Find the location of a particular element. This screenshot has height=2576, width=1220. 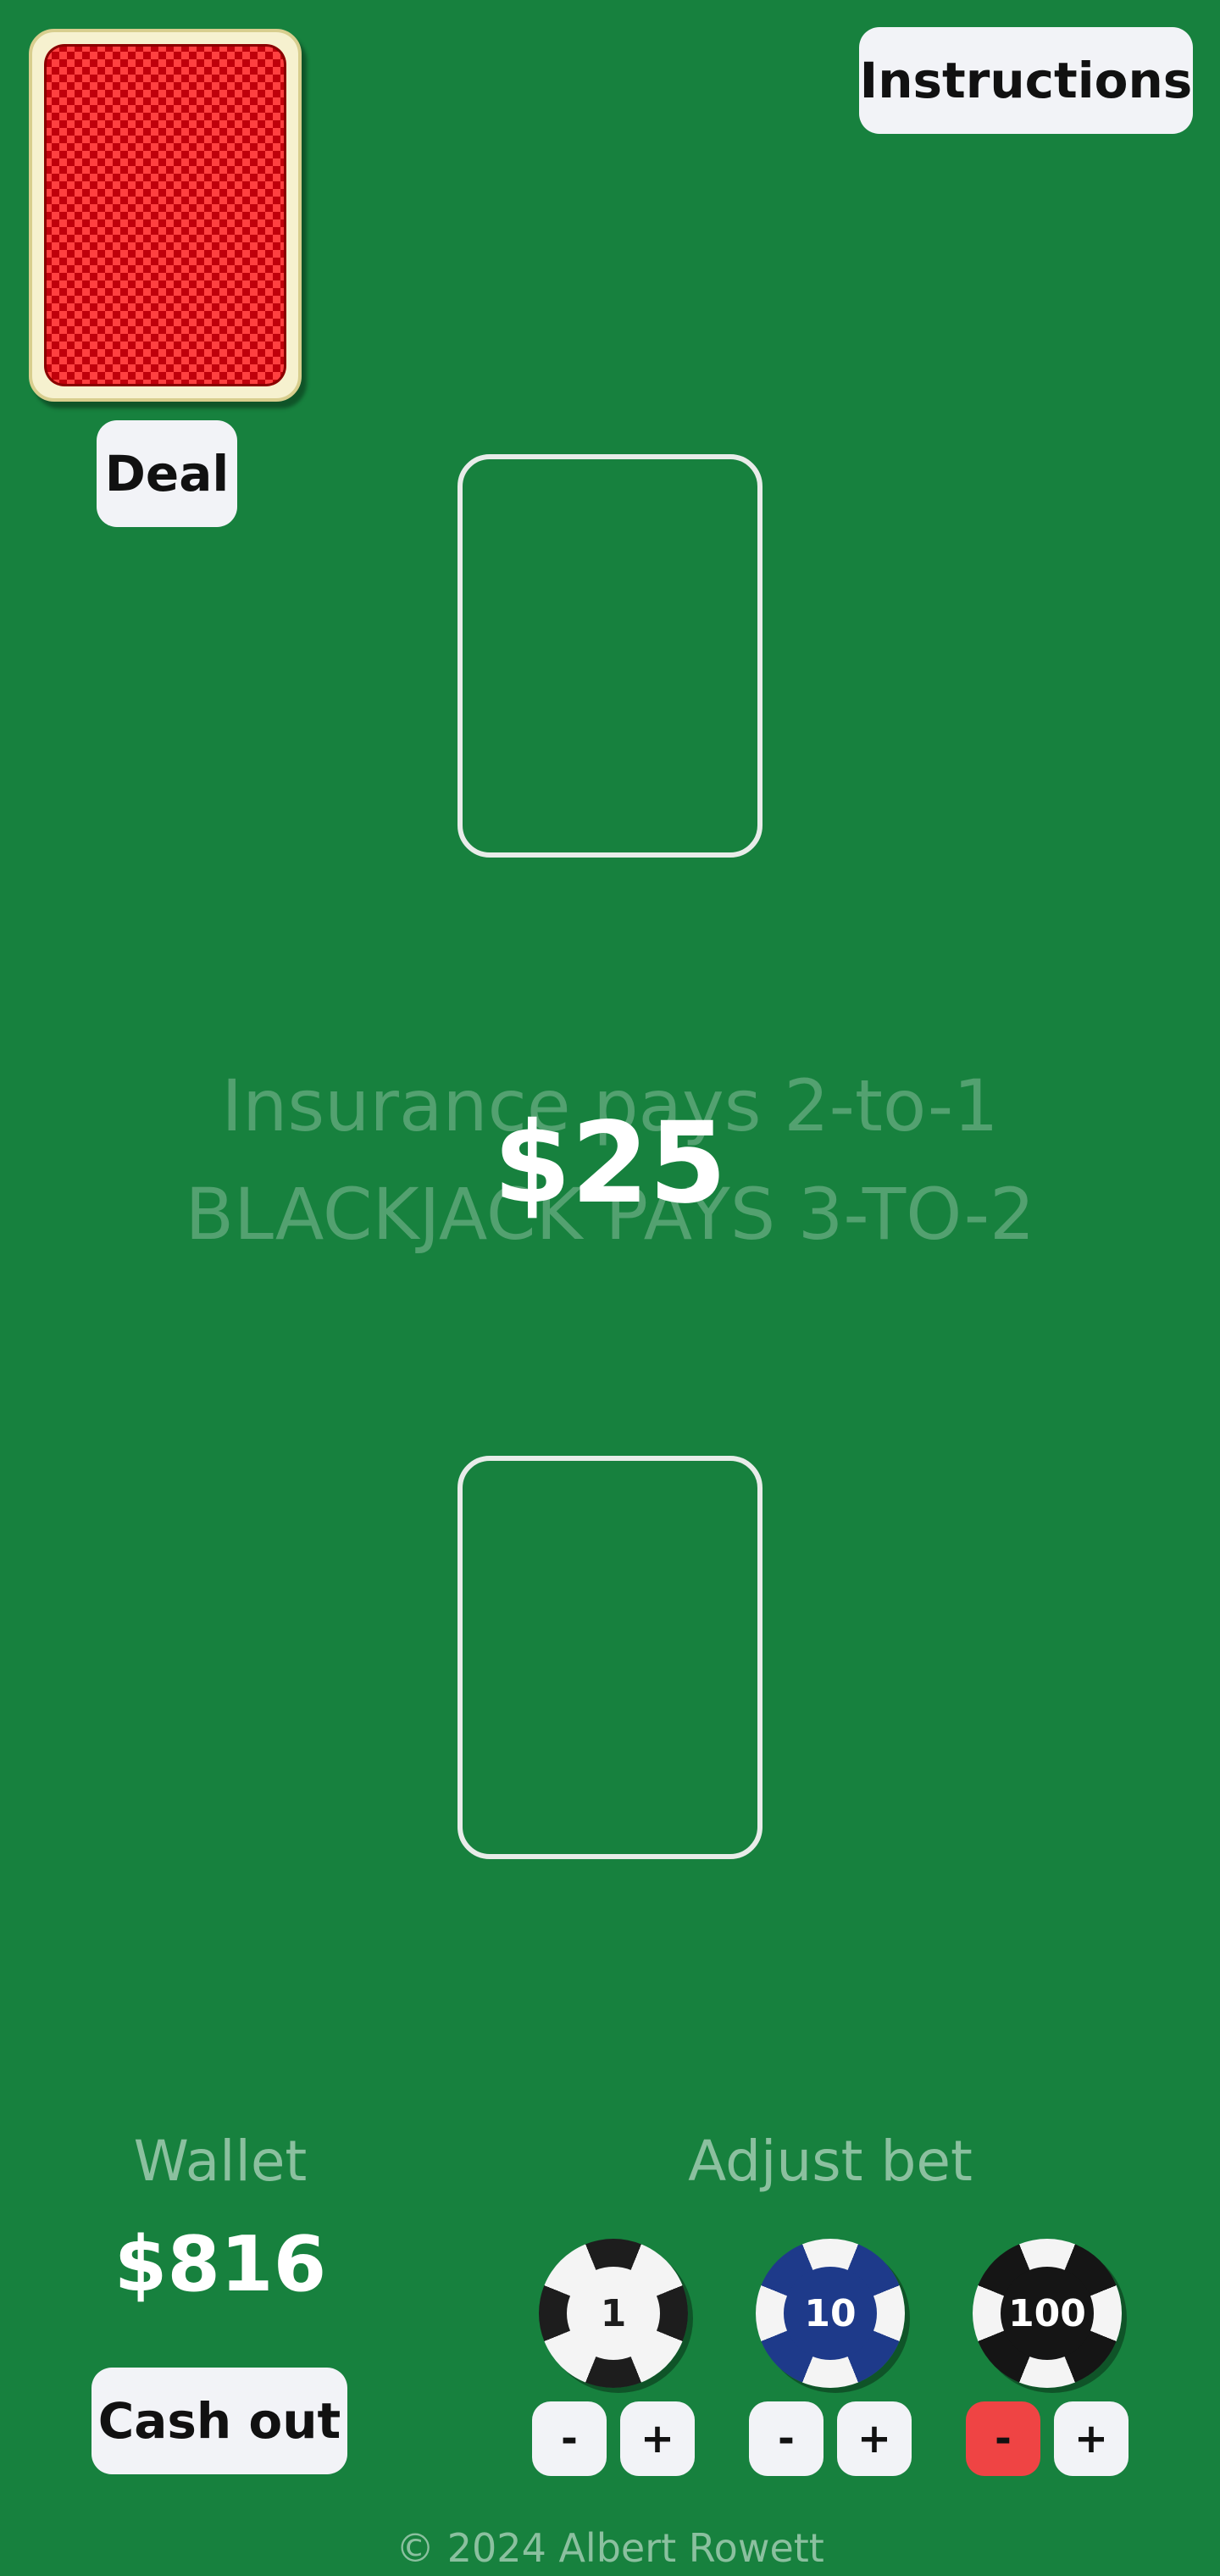

chip-1-decrement-button: - is located at coordinates (569, 2438).